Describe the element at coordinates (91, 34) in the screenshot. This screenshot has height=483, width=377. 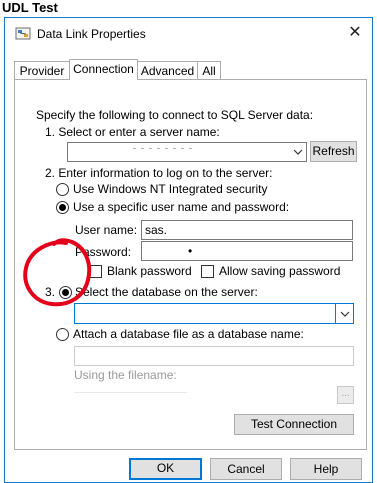
I see `dialog-title: Data Link Properties` at that location.